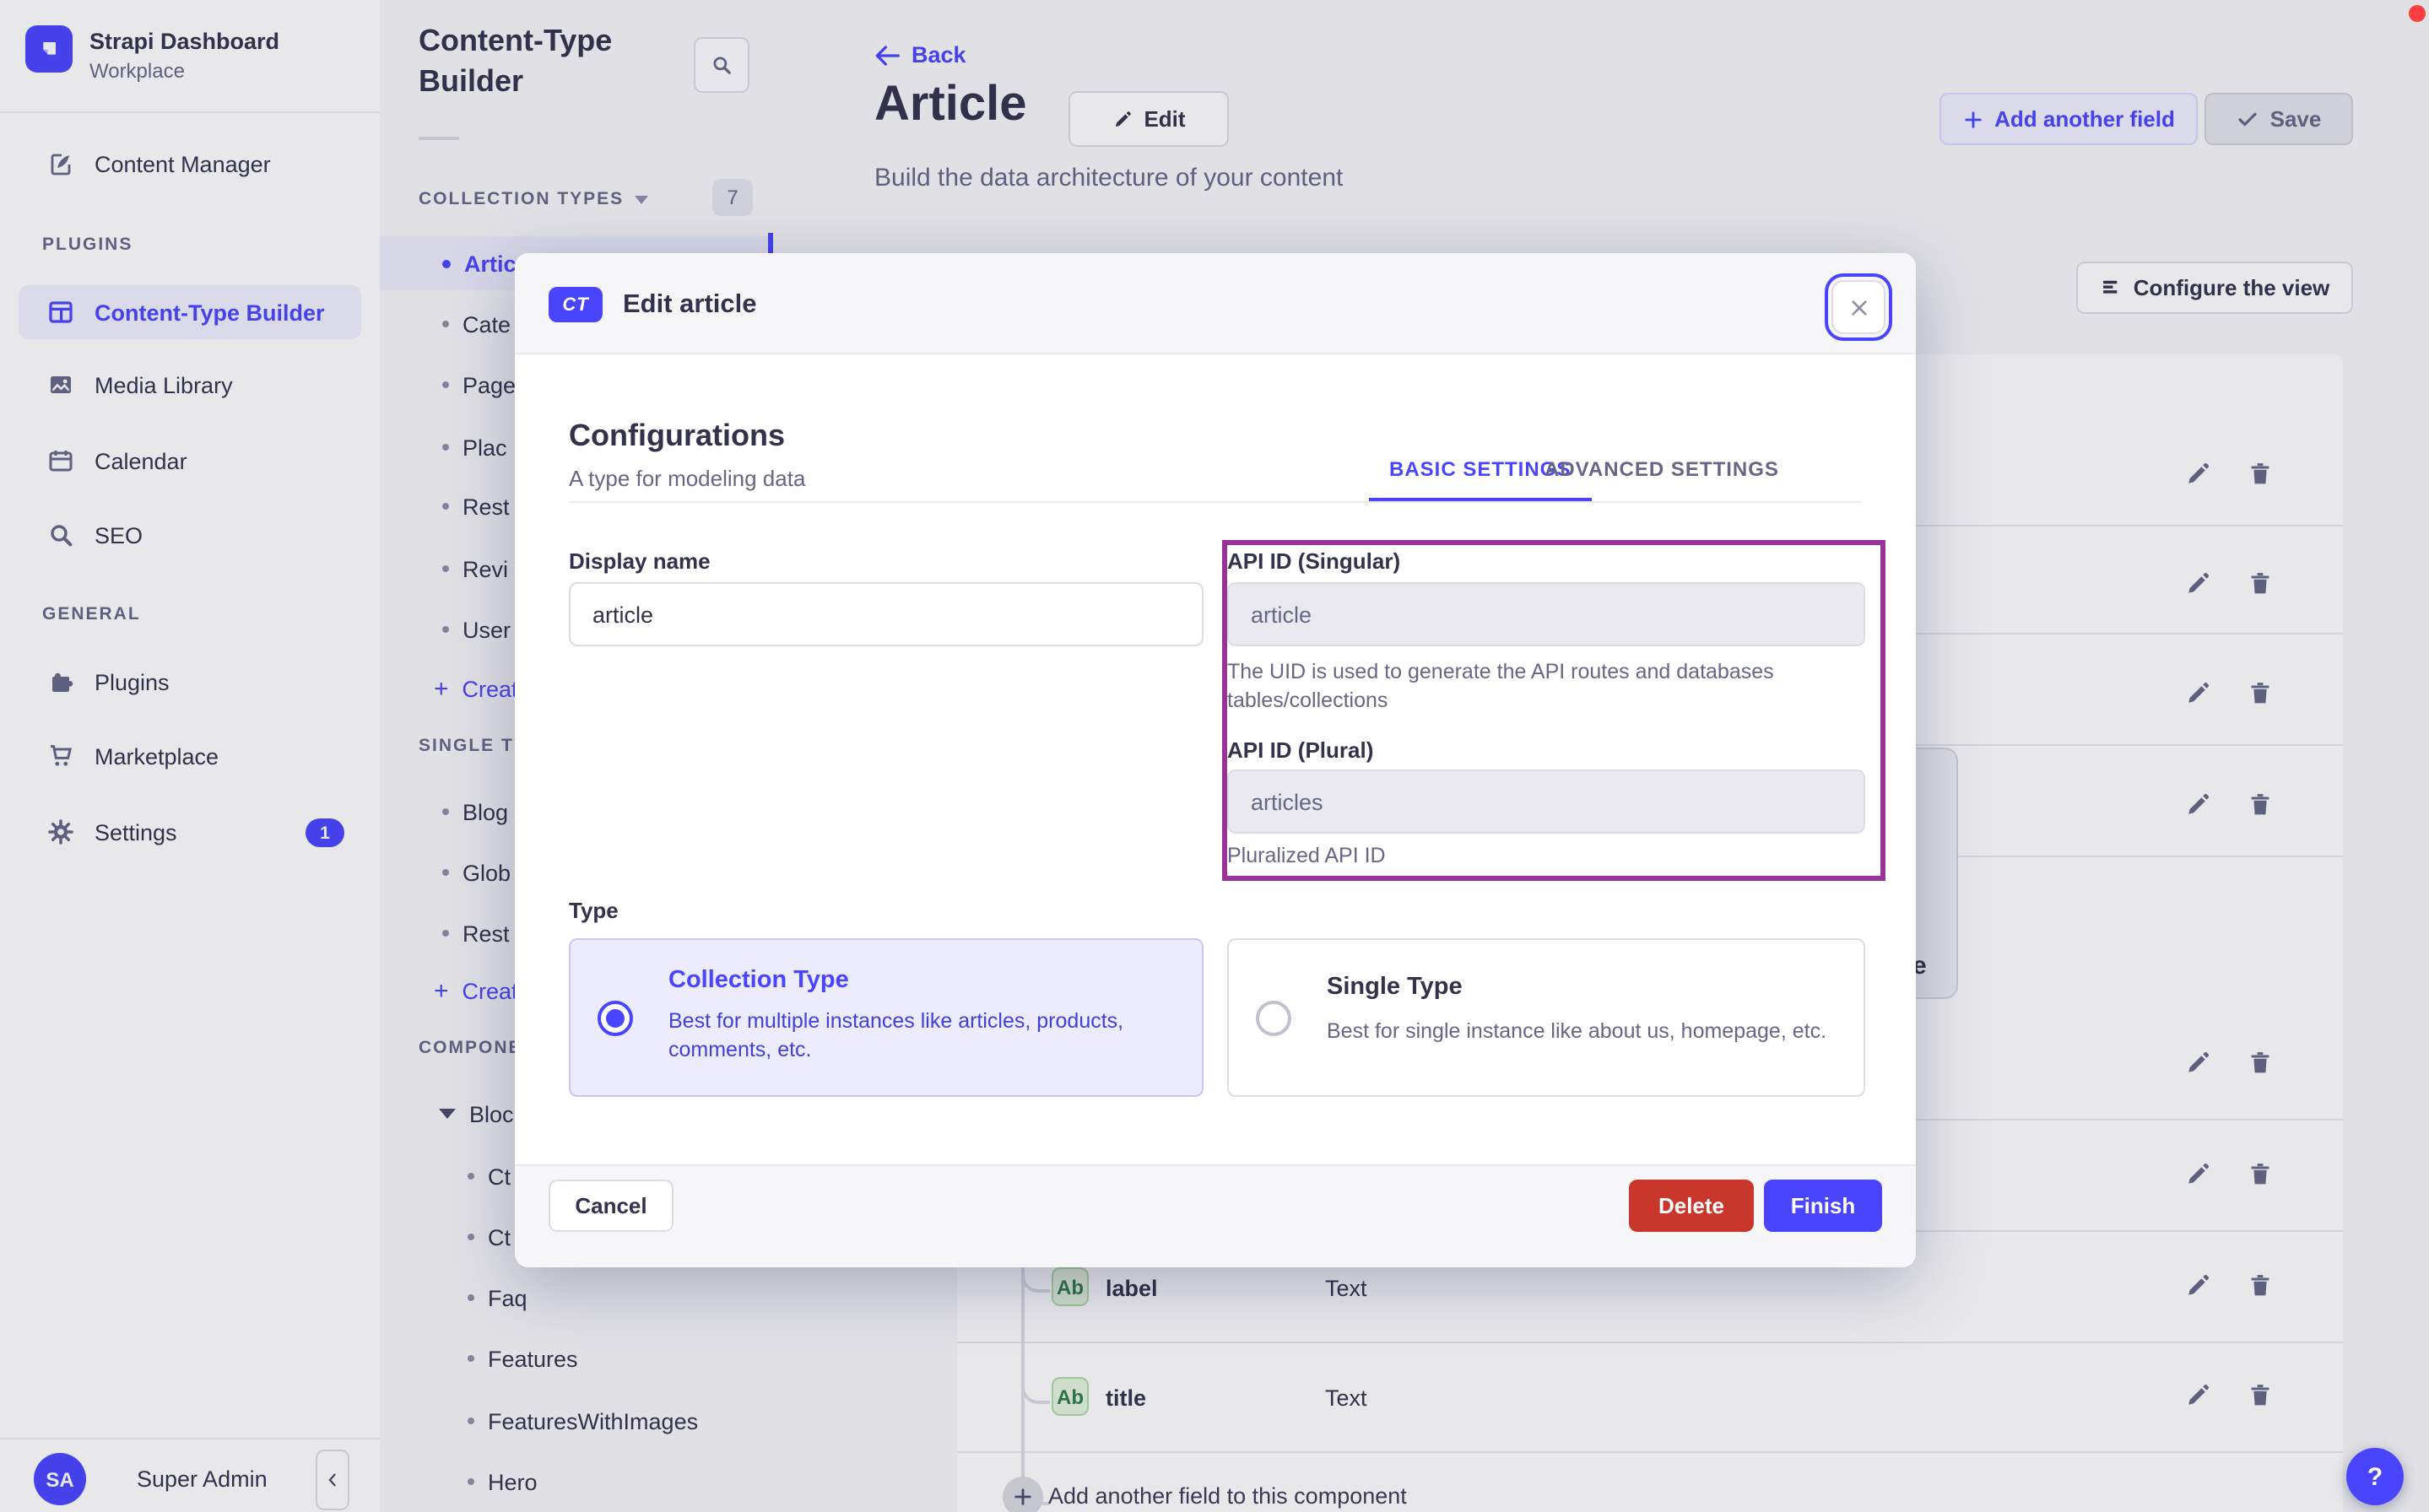 This screenshot has height=1512, width=2429. What do you see at coordinates (611, 1206) in the screenshot?
I see `cancel-button: Cancel` at bounding box center [611, 1206].